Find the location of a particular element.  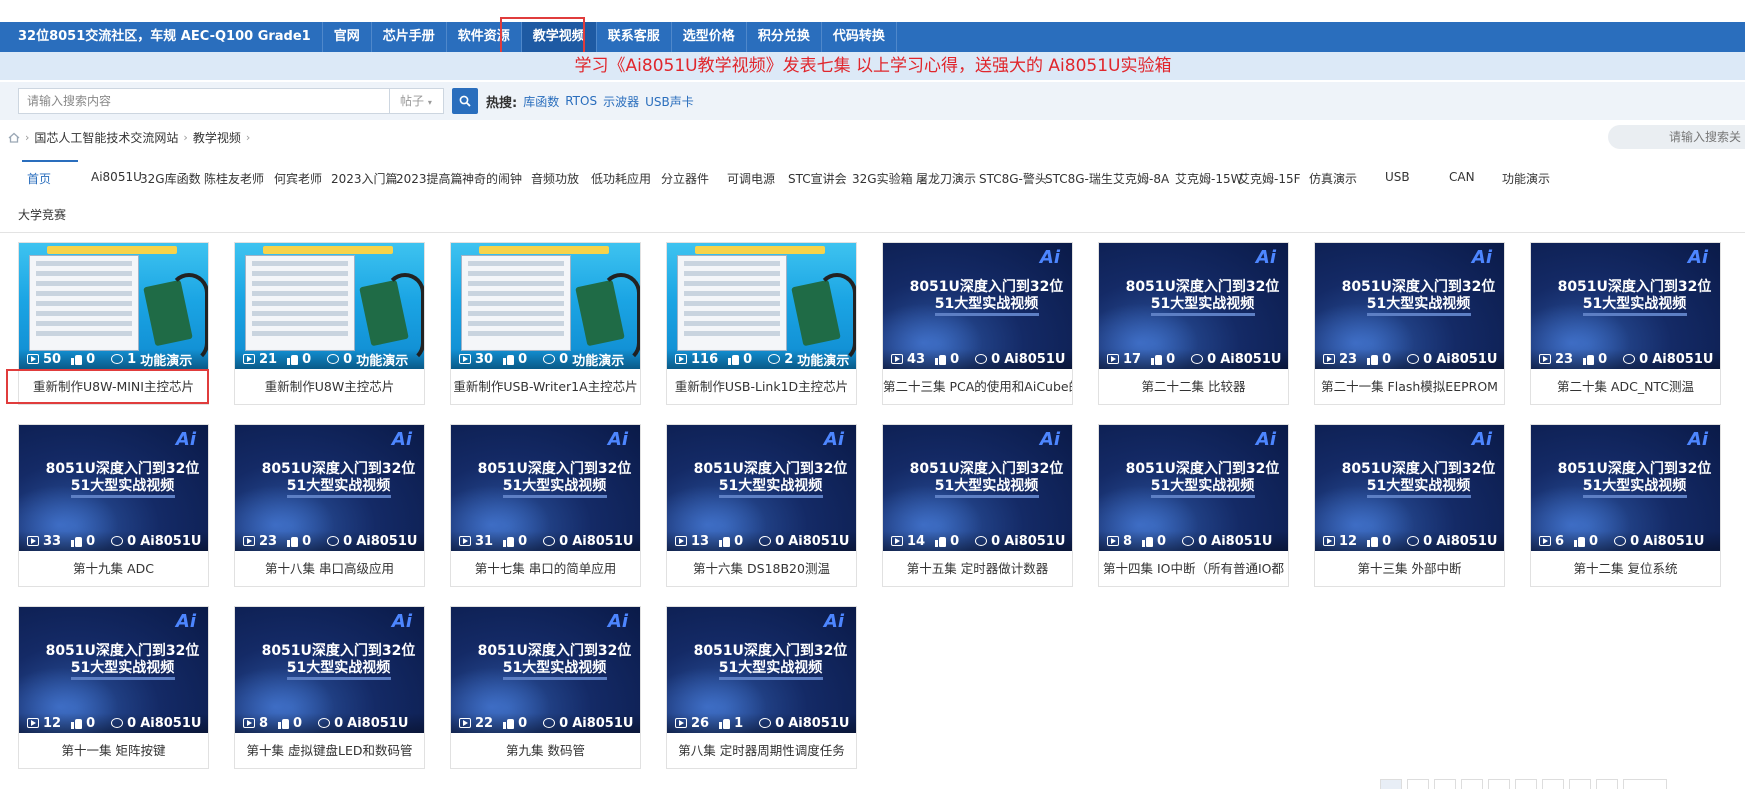

category-tab-1: Ai8051U is located at coordinates (116, 177).